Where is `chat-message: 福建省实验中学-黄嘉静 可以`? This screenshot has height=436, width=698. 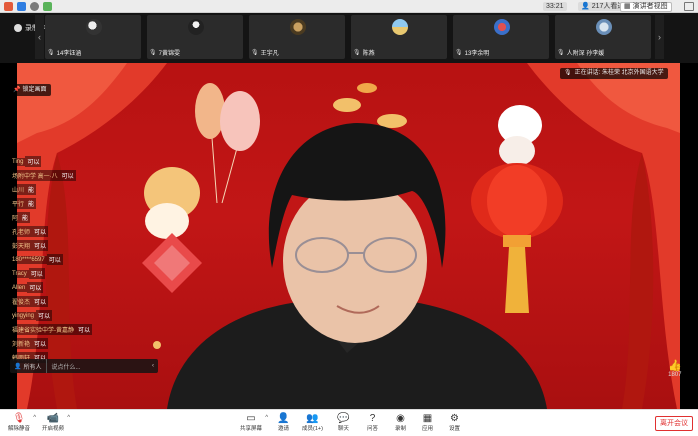 chat-message: 福建省实验中学-黄嘉静 可以 is located at coordinates (80, 329).